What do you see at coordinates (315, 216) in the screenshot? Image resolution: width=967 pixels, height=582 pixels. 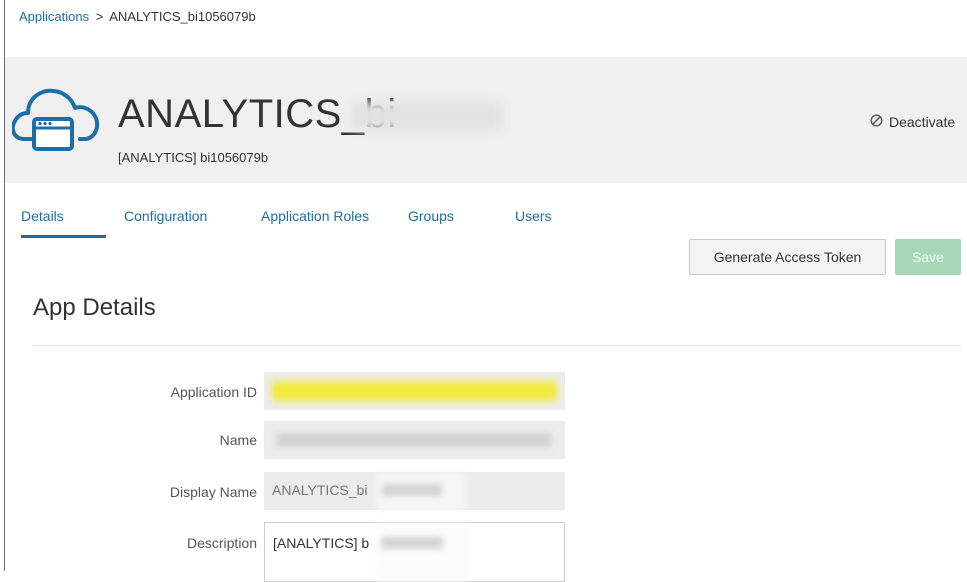 I see `tab-application-roles: Application Roles` at bounding box center [315, 216].